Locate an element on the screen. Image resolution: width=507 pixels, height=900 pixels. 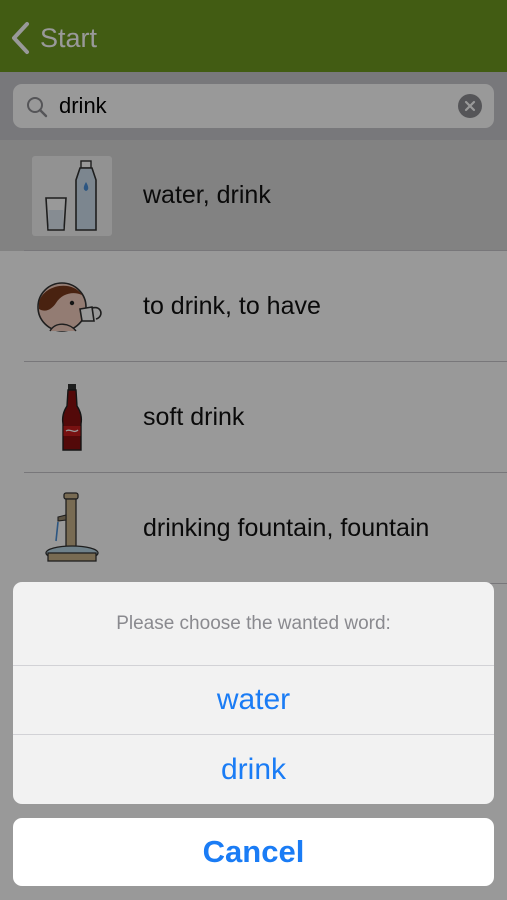
option-water-button: water is located at coordinates (253, 700).